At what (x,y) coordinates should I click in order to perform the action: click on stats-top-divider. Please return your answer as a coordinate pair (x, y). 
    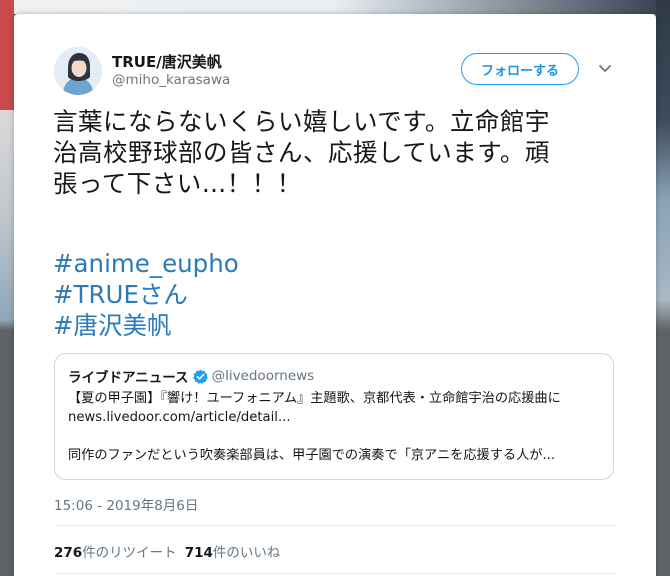
    Looking at the image, I should click on (335, 525).